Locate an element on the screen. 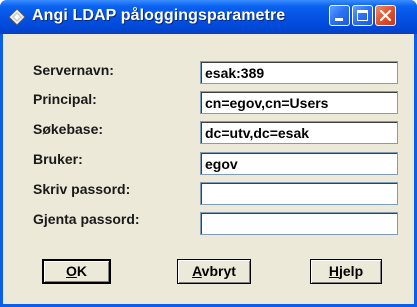 The height and width of the screenshot is (307, 417). close-button is located at coordinates (385, 15).